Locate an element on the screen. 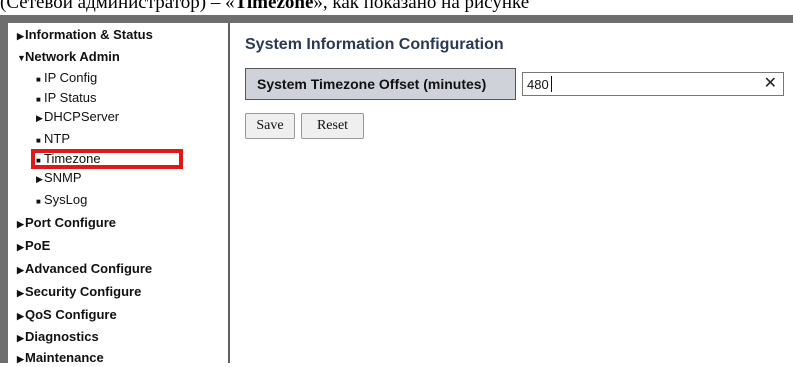 The height and width of the screenshot is (367, 793). window-frame-left is located at coordinates (4, 189).